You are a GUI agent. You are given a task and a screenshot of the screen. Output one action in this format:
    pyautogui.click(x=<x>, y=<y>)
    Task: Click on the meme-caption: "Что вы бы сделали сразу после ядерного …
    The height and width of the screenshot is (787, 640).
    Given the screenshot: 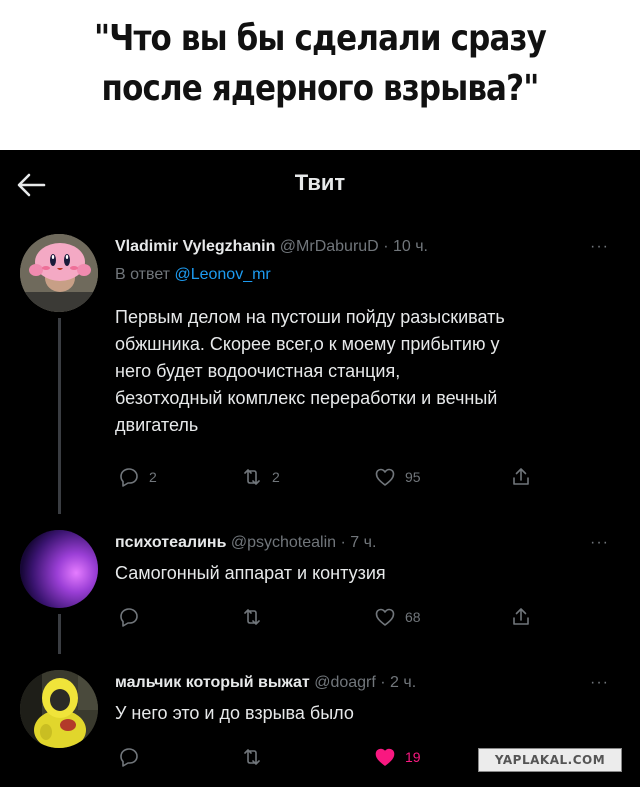 What is the action you would take?
    pyautogui.click(x=320, y=64)
    